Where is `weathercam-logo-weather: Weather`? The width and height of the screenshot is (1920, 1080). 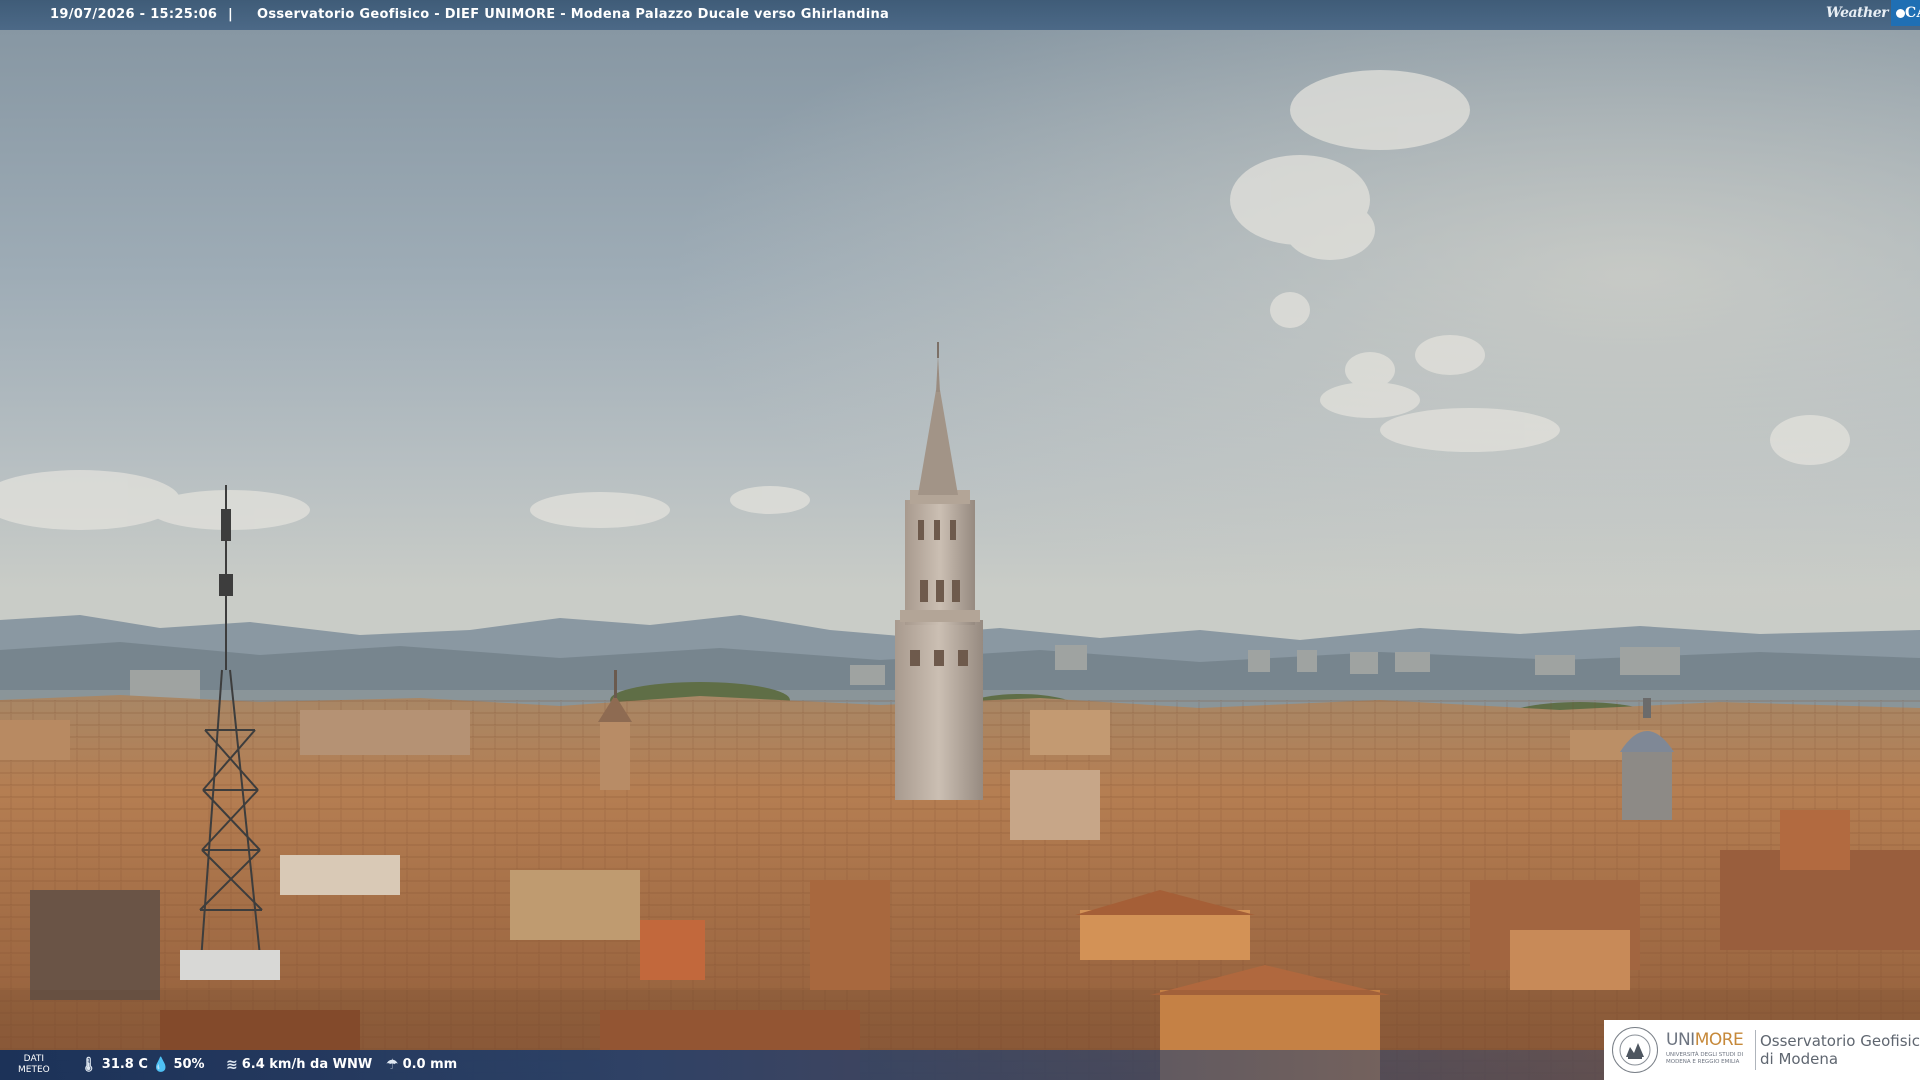
weathercam-logo-weather: Weather is located at coordinates (1857, 13).